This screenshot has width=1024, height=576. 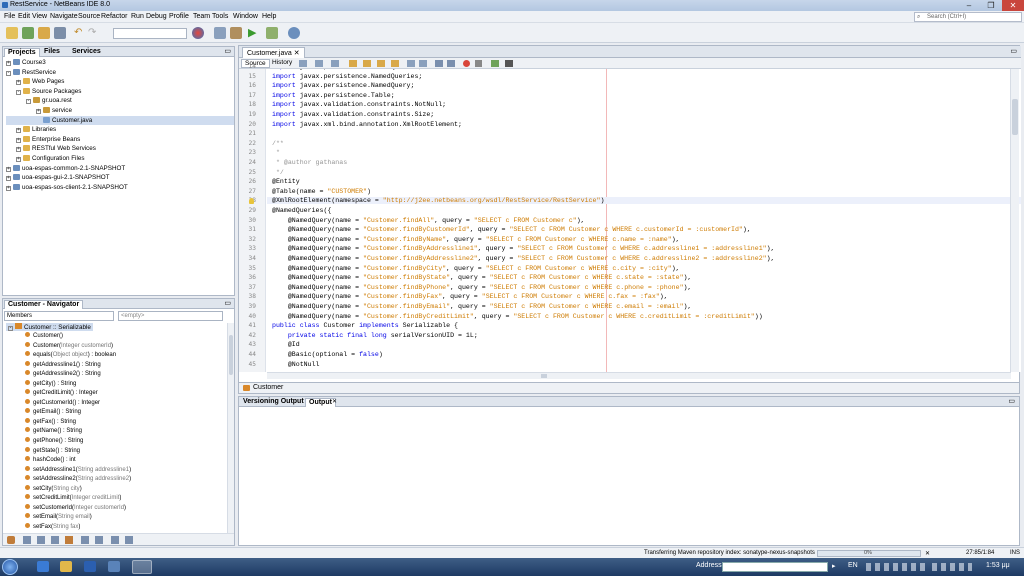 What do you see at coordinates (150, 33) in the screenshot?
I see `configuration-select` at bounding box center [150, 33].